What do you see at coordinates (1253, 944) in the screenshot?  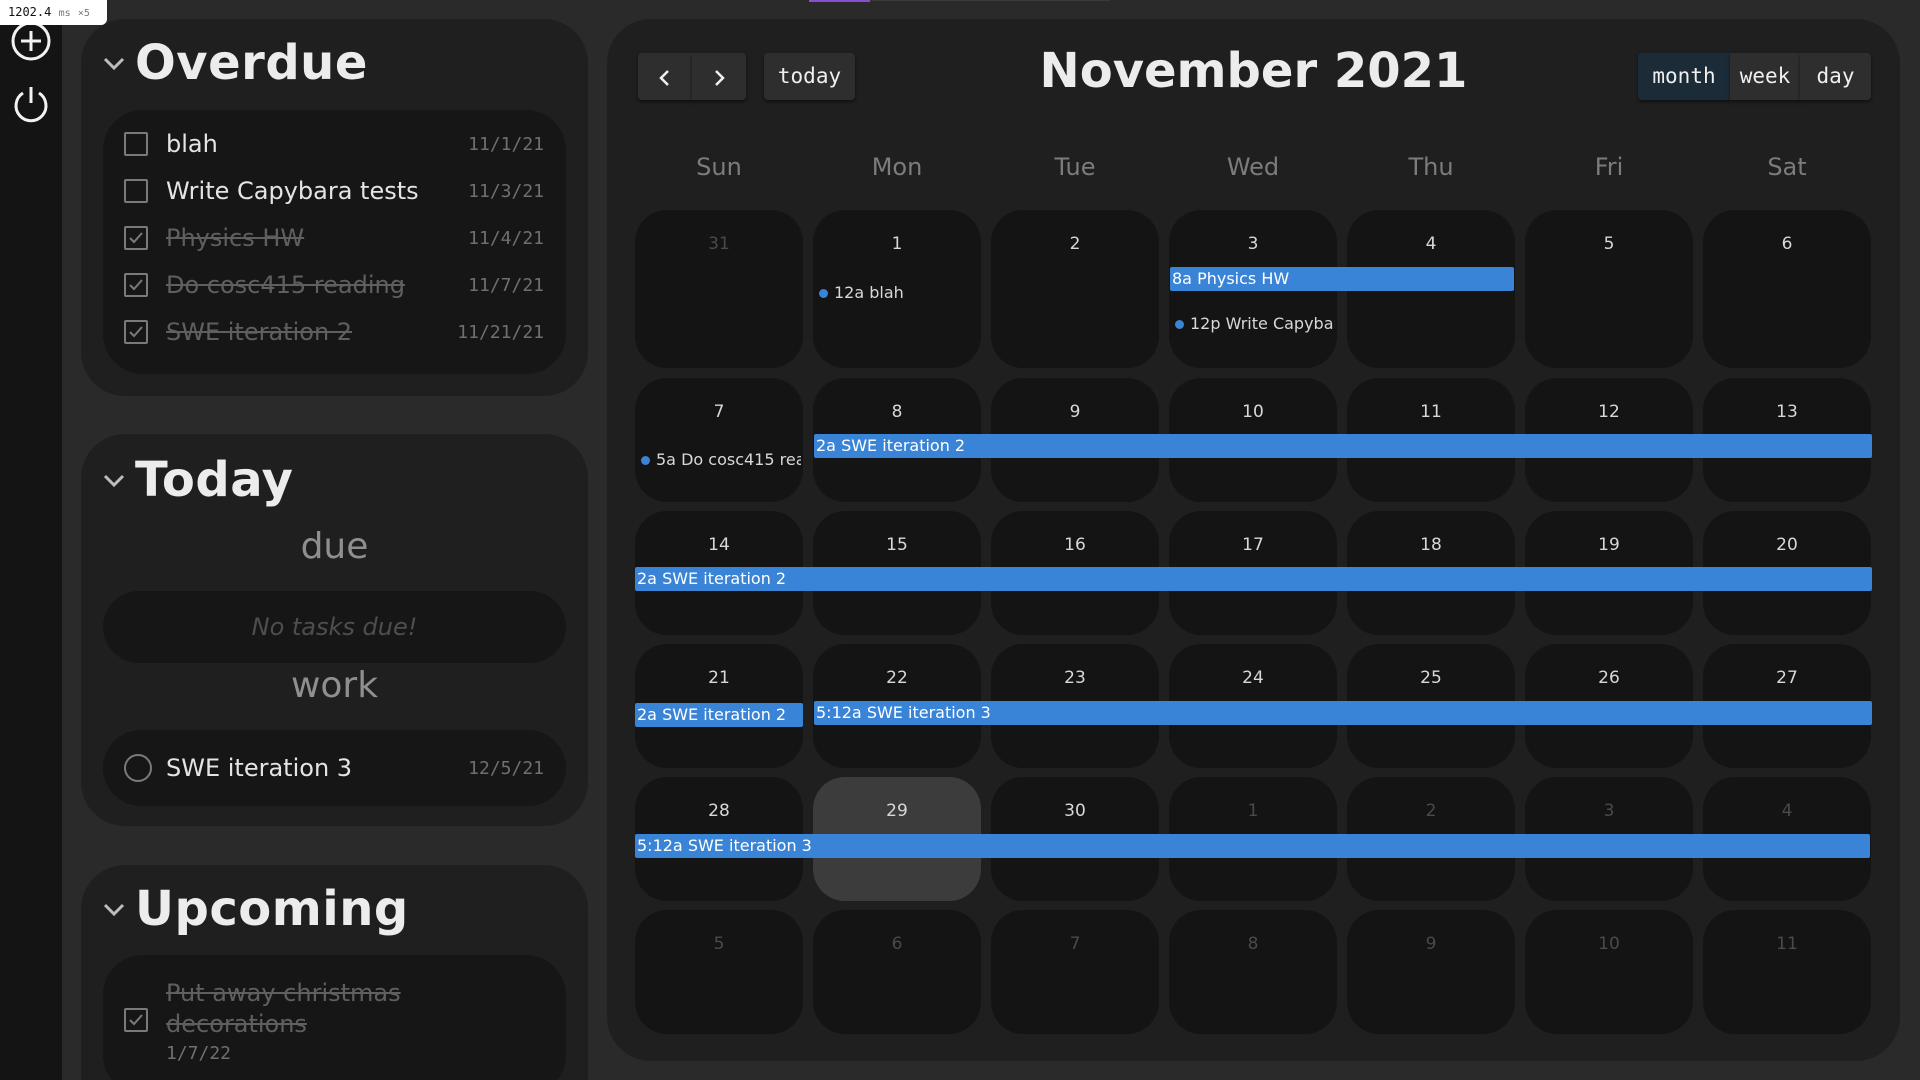 I see `day-number: 8` at bounding box center [1253, 944].